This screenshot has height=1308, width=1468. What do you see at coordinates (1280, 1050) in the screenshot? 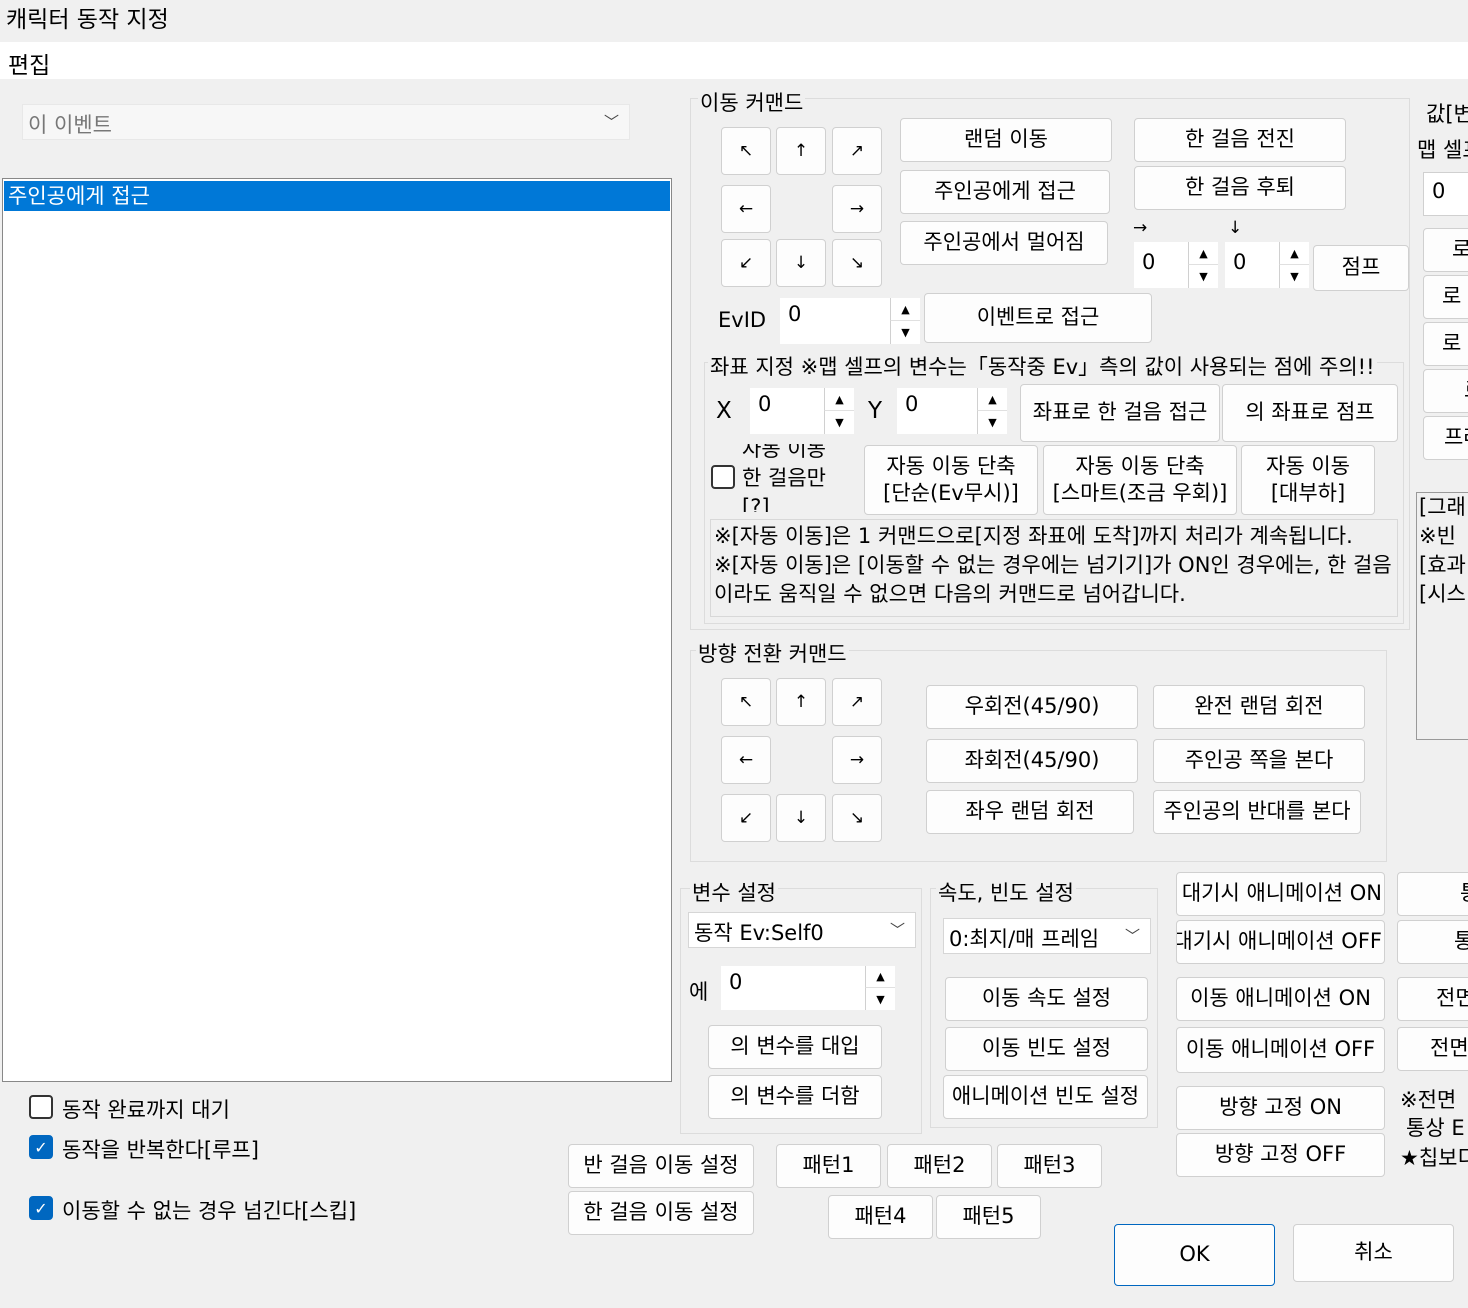
I see `move-anim-off-button: 이동 애니메이션 OFF` at bounding box center [1280, 1050].